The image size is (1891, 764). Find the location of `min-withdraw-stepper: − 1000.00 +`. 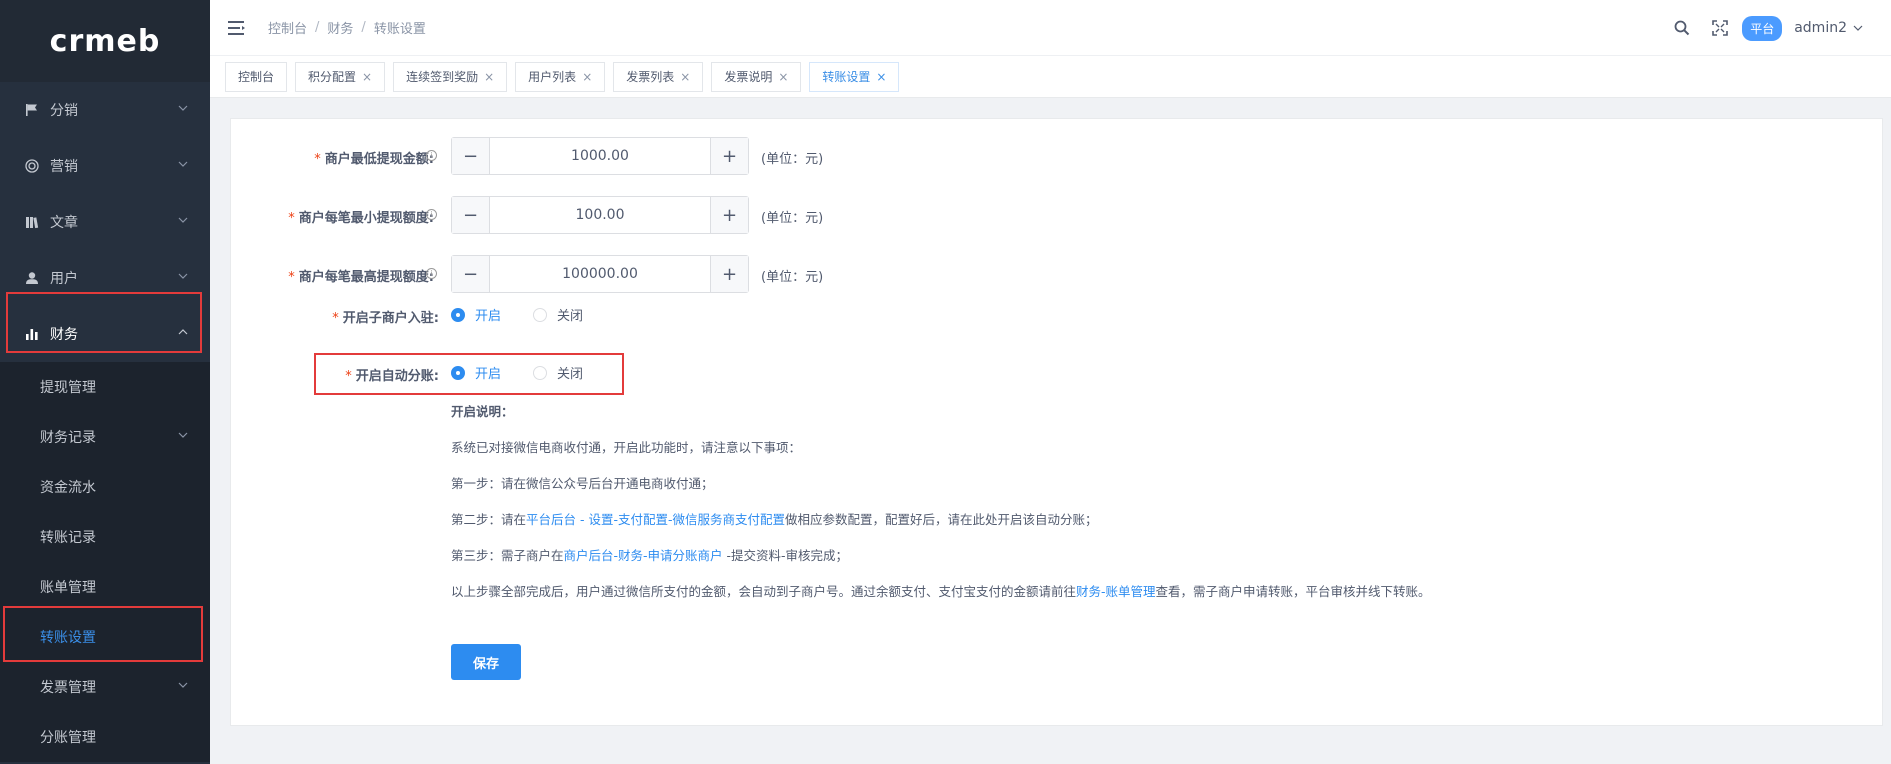

min-withdraw-stepper: − 1000.00 + is located at coordinates (600, 156).